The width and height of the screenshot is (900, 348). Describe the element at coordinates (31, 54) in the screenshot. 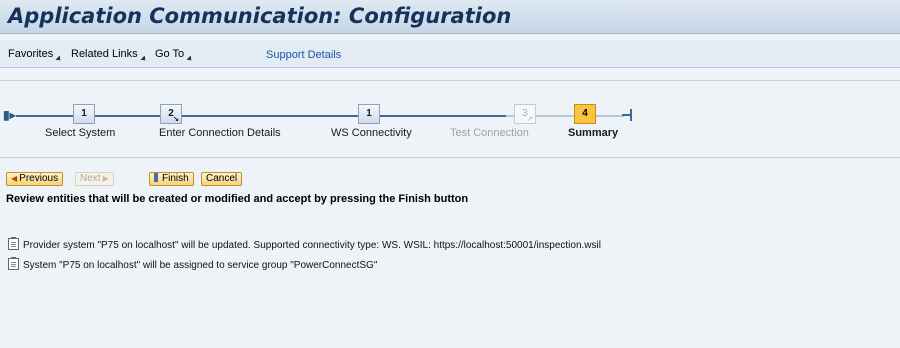

I see `menu-favorites-label: Favorites` at that location.